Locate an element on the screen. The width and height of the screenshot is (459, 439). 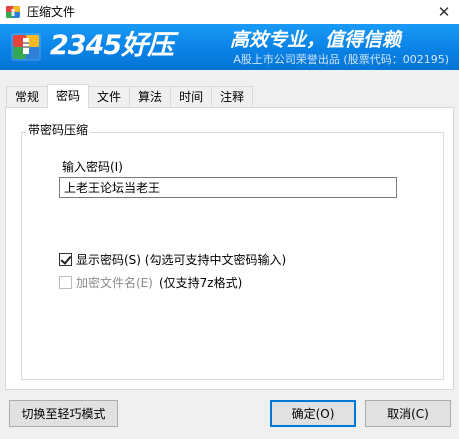
title-bar: 压缩文件 ✕ is located at coordinates (229, 12).